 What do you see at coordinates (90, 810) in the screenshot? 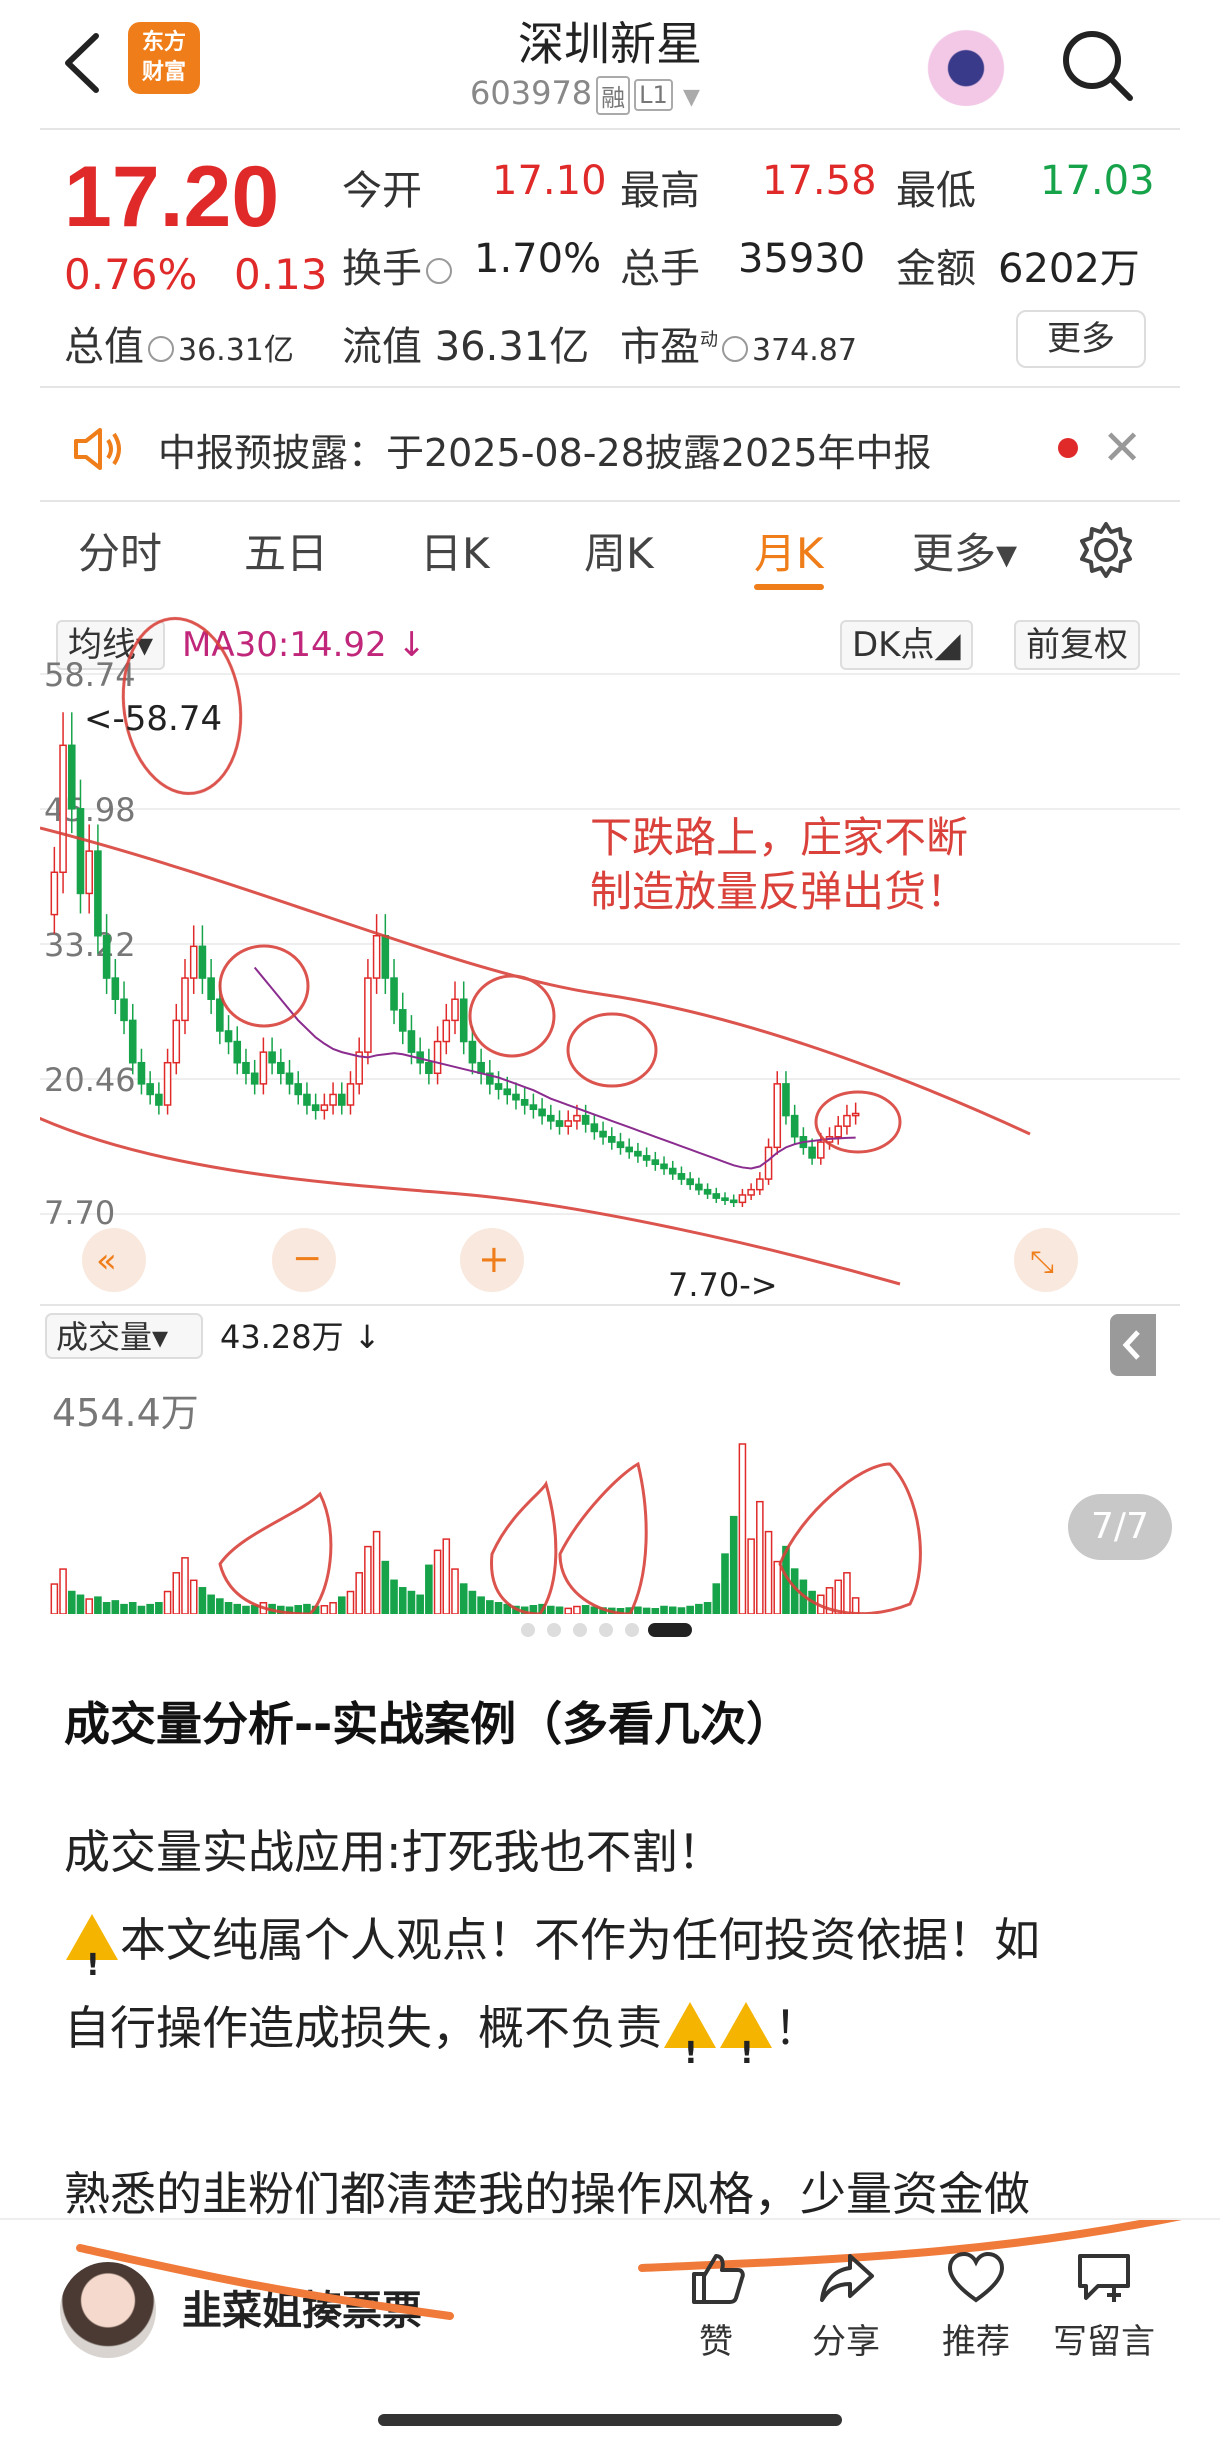
I see `price-tick-label: 45.98` at bounding box center [90, 810].